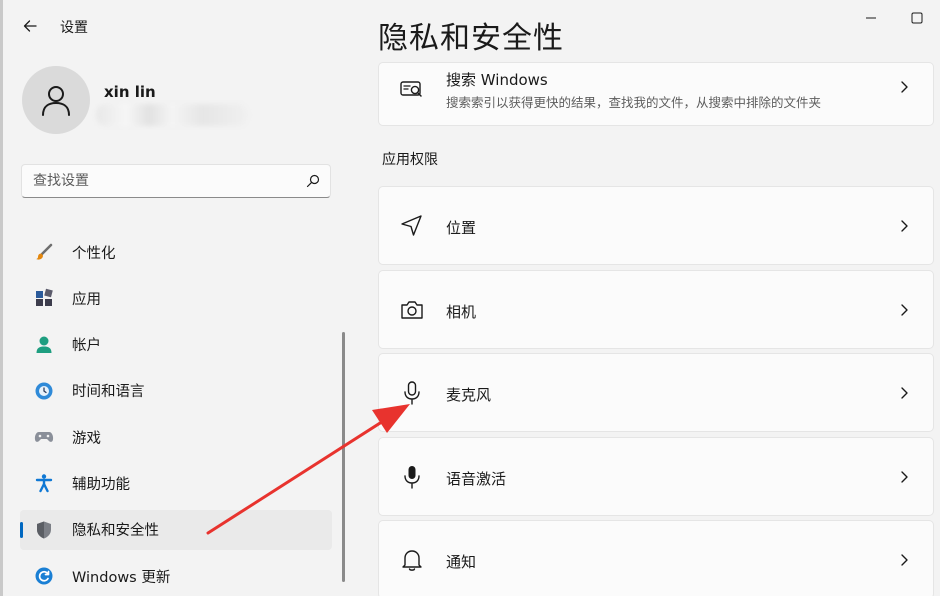 The width and height of the screenshot is (940, 596). Describe the element at coordinates (176, 437) in the screenshot. I see `sidebar-item-gaming: 游戏` at that location.